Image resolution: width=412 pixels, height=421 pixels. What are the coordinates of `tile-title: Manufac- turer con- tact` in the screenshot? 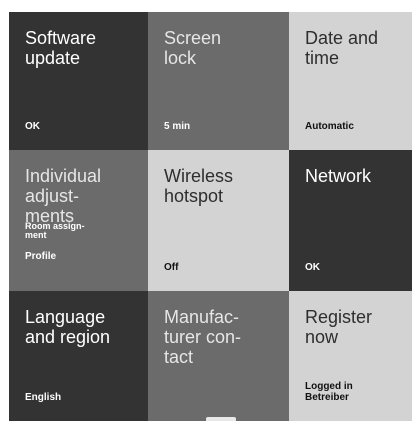 It's located at (203, 337).